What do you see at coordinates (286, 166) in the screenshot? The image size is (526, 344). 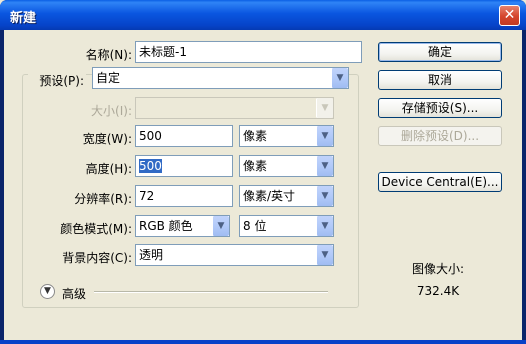 I see `height-unit-select: 像素 ▼` at bounding box center [286, 166].